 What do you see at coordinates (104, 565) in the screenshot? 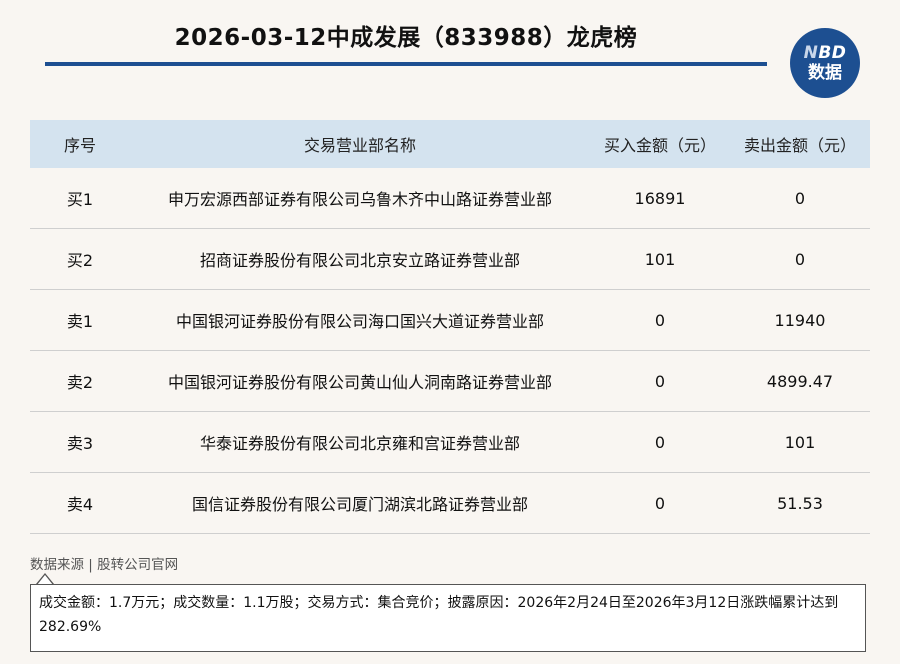
I see `data-source: 数据来源 | 股转公司官网` at bounding box center [104, 565].